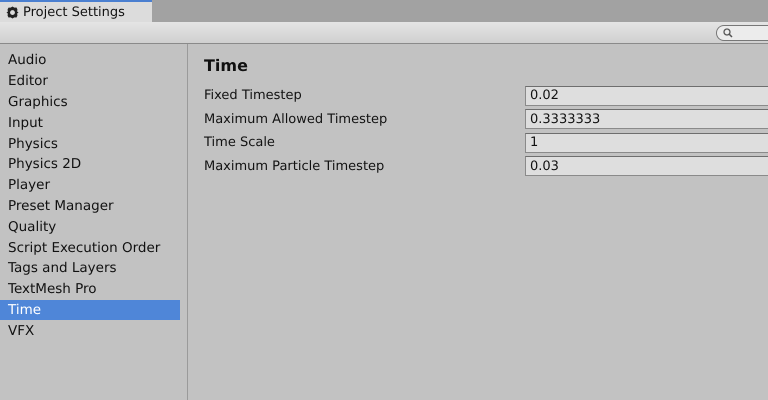 The image size is (768, 400). I want to click on section-title: Time, so click(226, 65).